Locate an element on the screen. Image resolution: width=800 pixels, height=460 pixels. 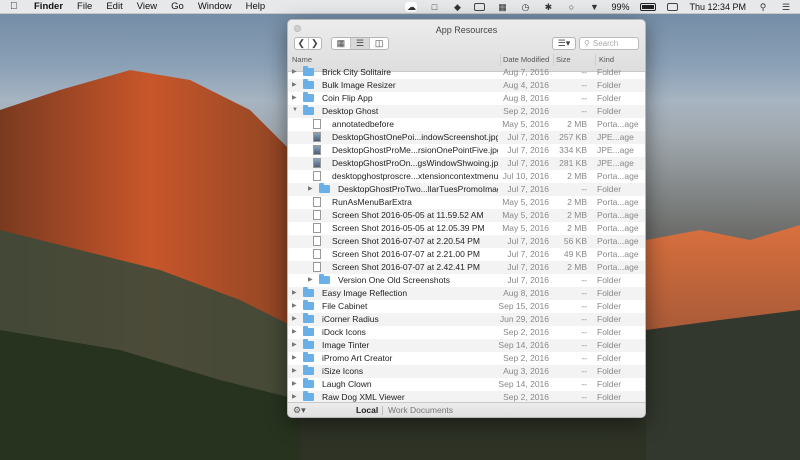
menu-go: Go is located at coordinates (177, 6).